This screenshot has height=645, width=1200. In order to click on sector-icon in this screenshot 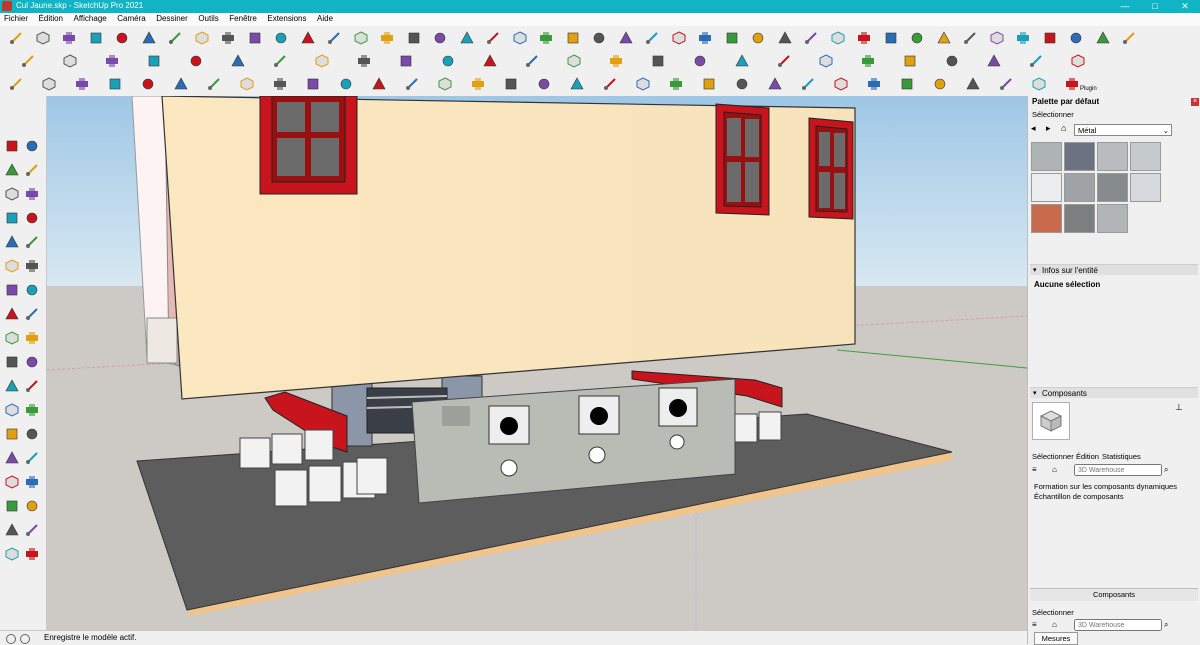, I will do `click(32, 290)`.